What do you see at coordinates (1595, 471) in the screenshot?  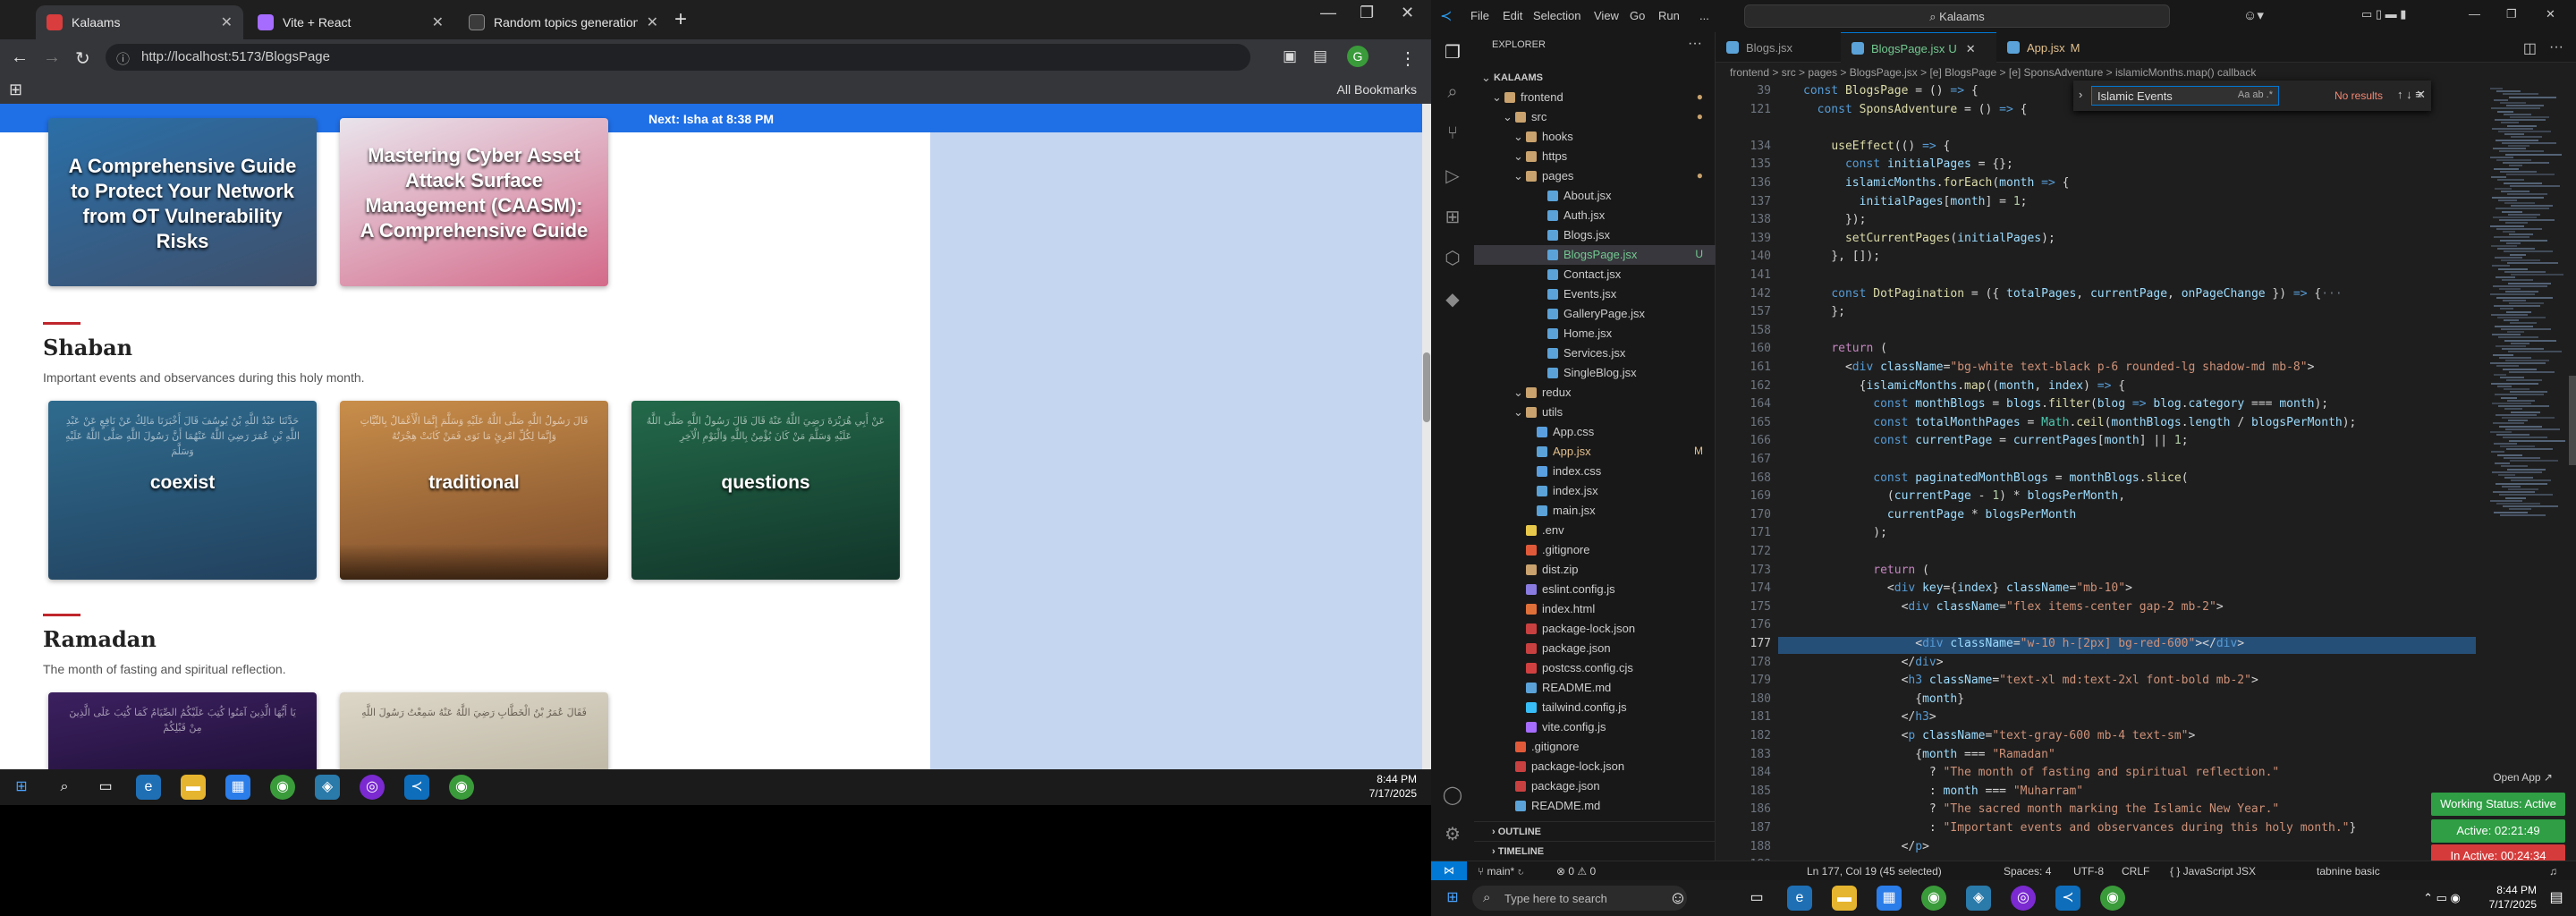 I see `file-tree-item: index.css` at bounding box center [1595, 471].